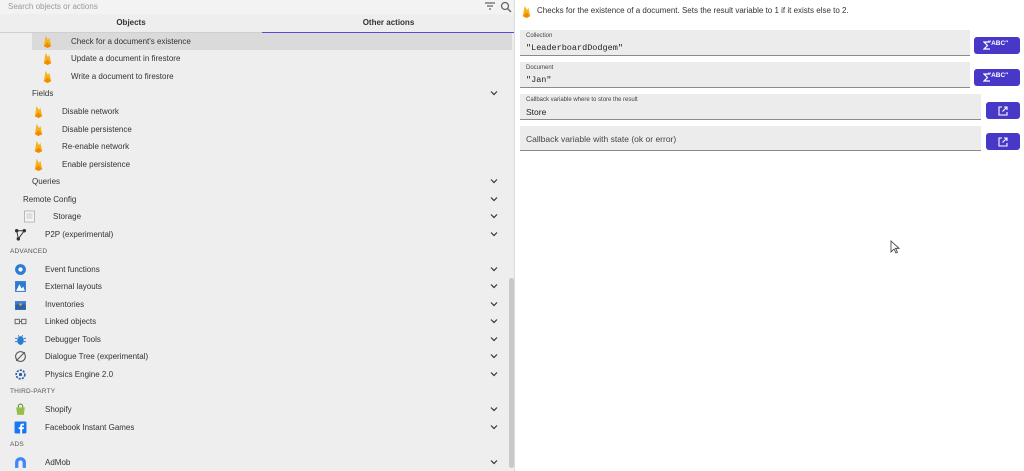 The width and height of the screenshot is (1024, 471). I want to click on search-icon, so click(506, 7).